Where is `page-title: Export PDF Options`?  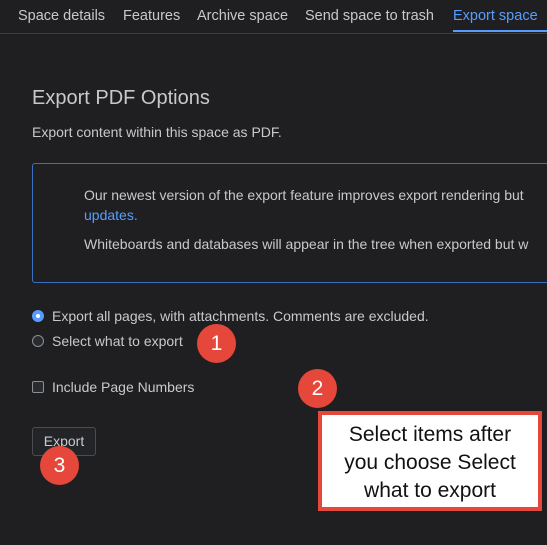
page-title: Export PDF Options is located at coordinates (121, 98).